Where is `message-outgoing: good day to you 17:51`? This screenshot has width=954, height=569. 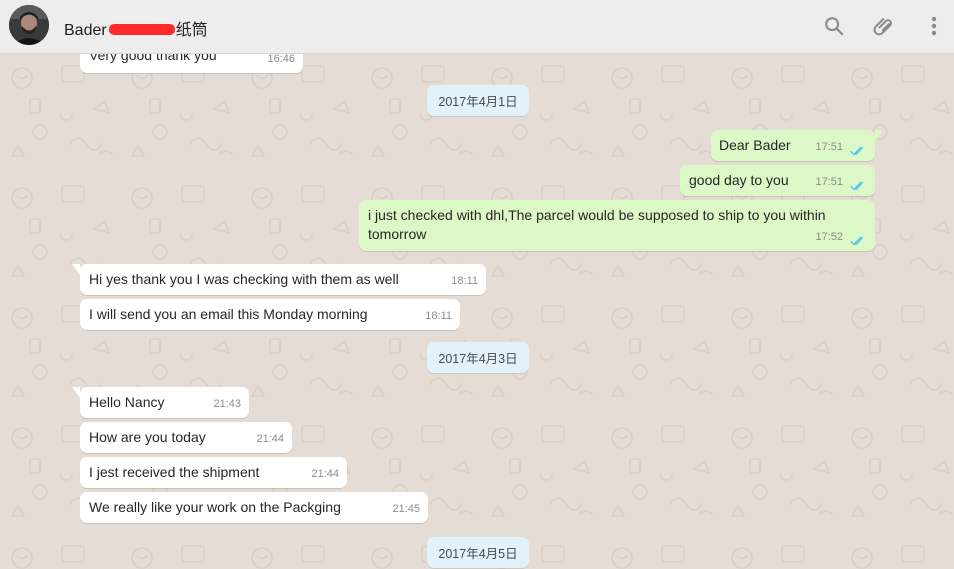 message-outgoing: good day to you 17:51 is located at coordinates (777, 180).